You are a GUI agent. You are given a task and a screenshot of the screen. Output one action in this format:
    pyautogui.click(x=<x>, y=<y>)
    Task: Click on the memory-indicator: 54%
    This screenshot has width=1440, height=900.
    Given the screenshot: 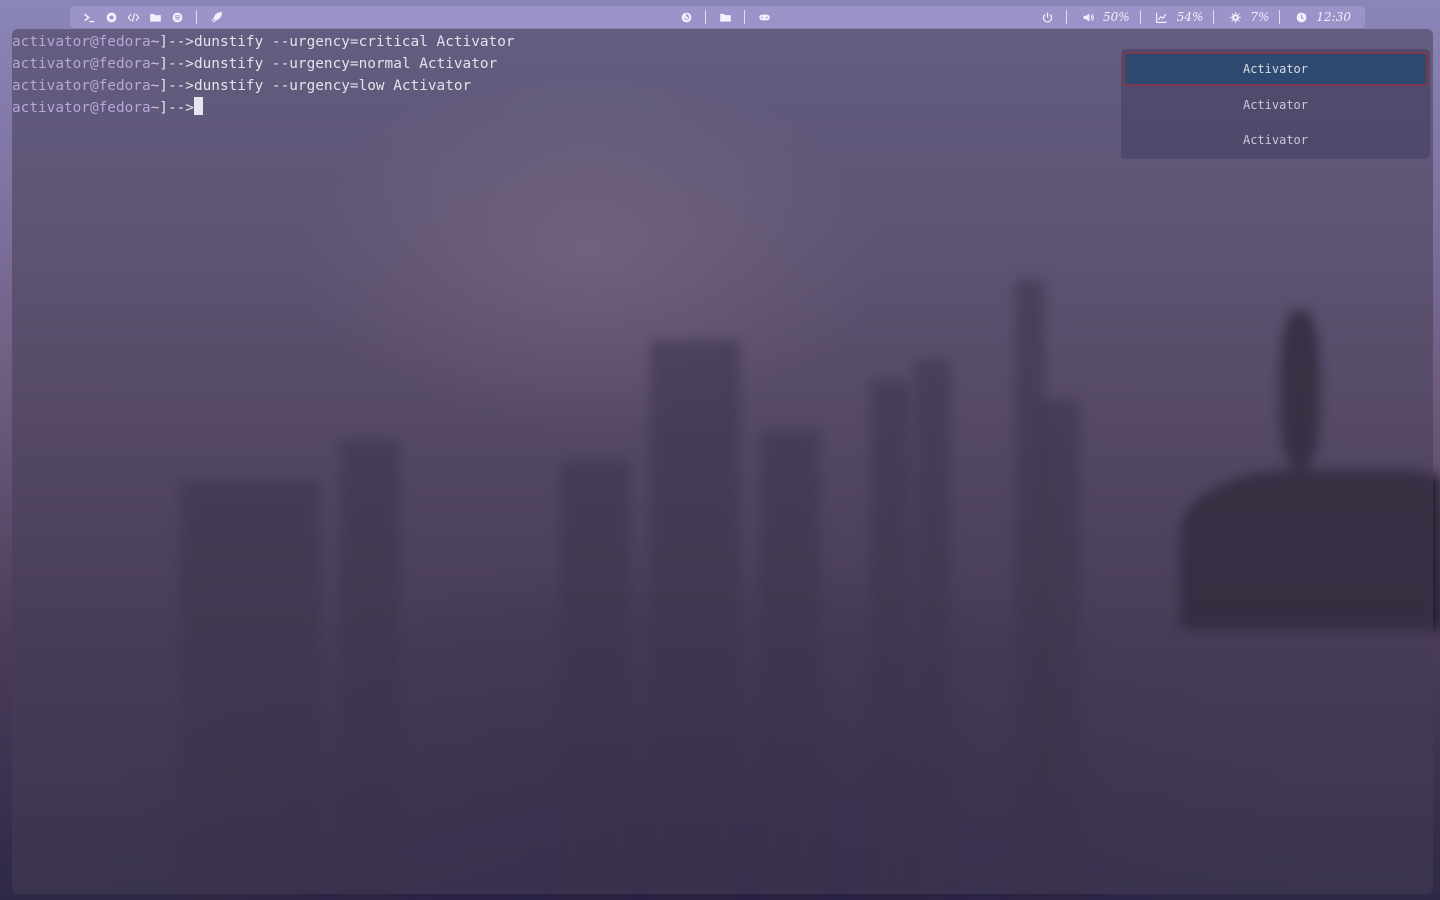 What is the action you would take?
    pyautogui.click(x=1177, y=17)
    